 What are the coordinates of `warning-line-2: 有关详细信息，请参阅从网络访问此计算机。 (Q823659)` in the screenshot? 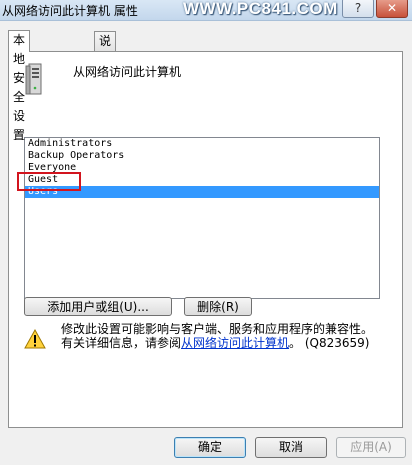 It's located at (217, 343).